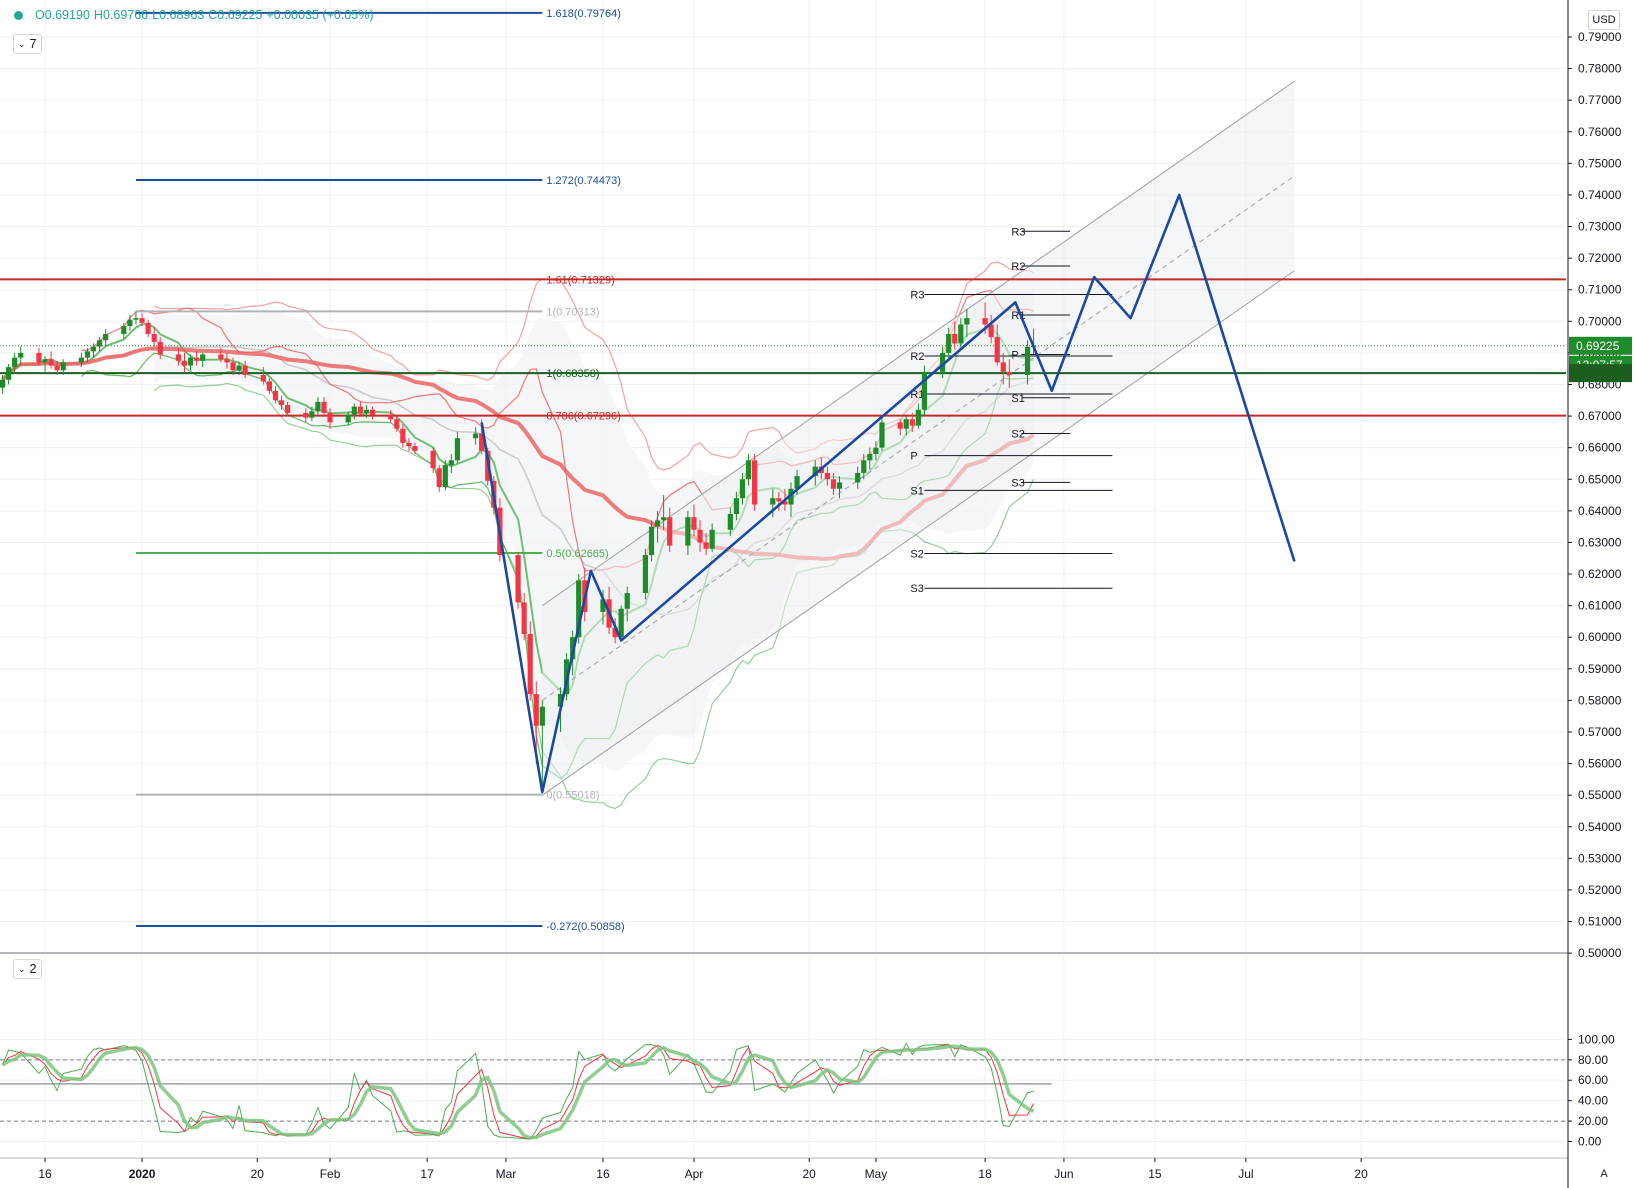 The height and width of the screenshot is (1188, 1634). I want to click on time-tick-label: Jun, so click(1063, 1174).